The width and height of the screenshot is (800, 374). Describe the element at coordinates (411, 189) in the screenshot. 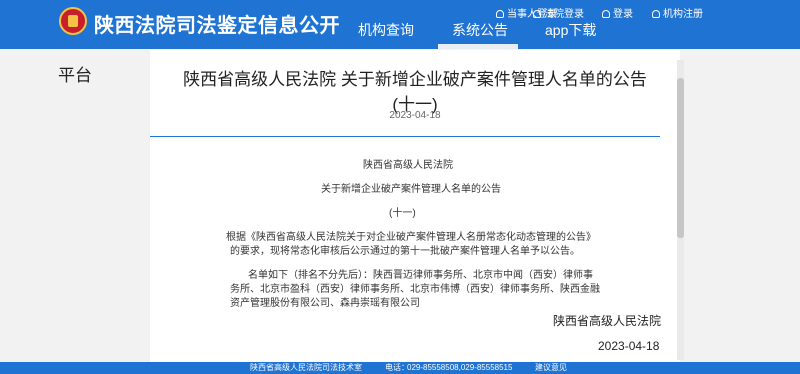

I see `body-heading-title: 关于新增企业破产案件管理人名单的公告` at that location.